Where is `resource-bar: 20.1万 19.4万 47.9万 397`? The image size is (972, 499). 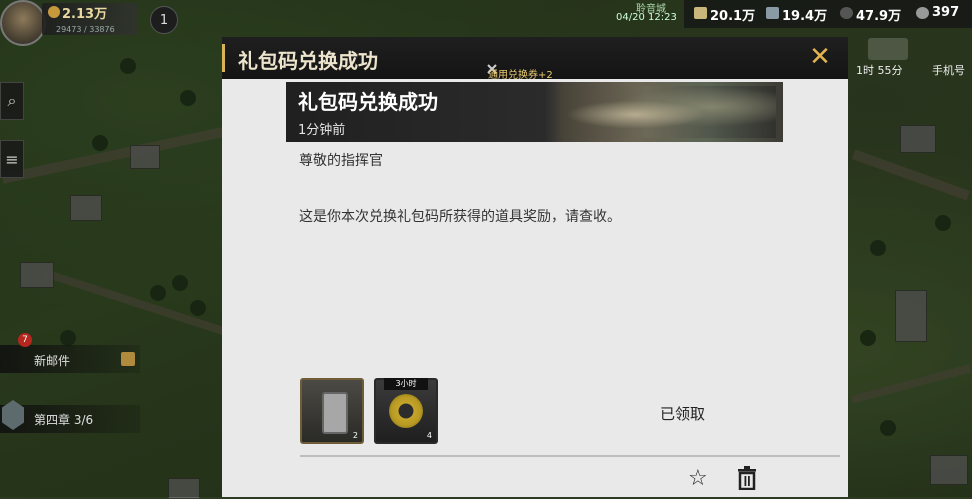 resource-bar: 20.1万 19.4万 47.9万 397 is located at coordinates (828, 14).